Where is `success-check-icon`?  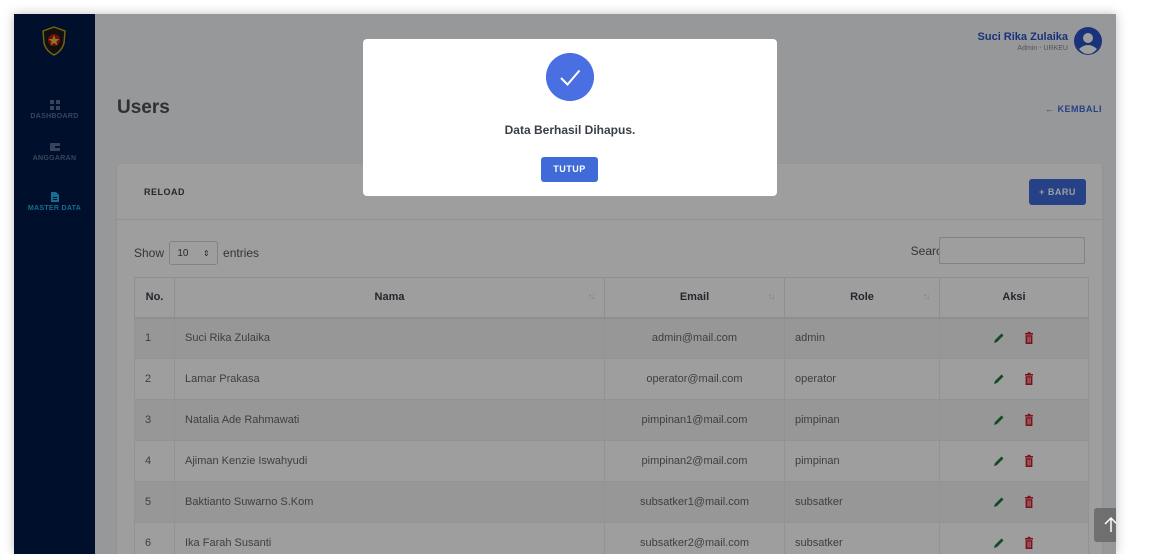 success-check-icon is located at coordinates (570, 77).